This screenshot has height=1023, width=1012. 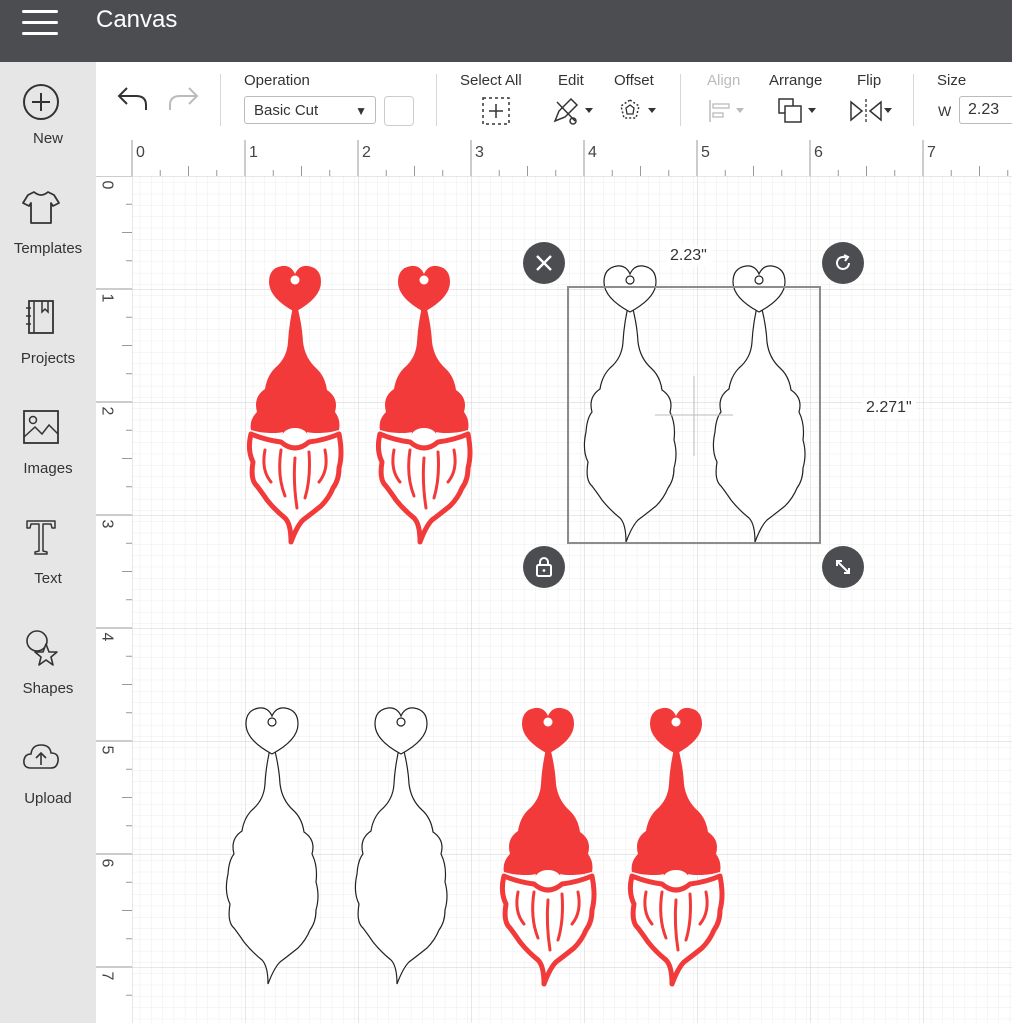 I want to click on ruler-top-number: 1, so click(x=253, y=152).